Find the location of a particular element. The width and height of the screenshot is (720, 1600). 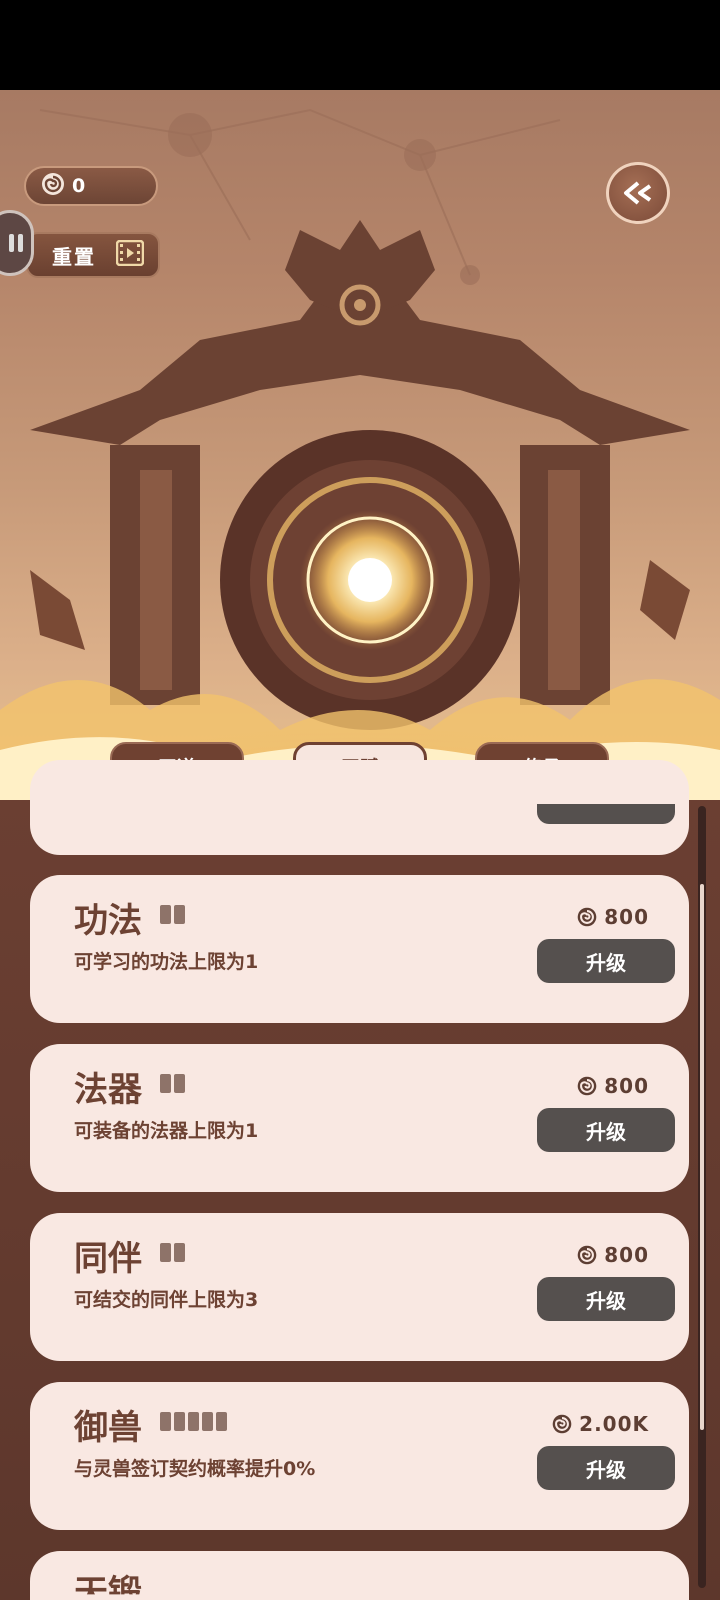

scrollbar-thumb is located at coordinates (702, 1157).